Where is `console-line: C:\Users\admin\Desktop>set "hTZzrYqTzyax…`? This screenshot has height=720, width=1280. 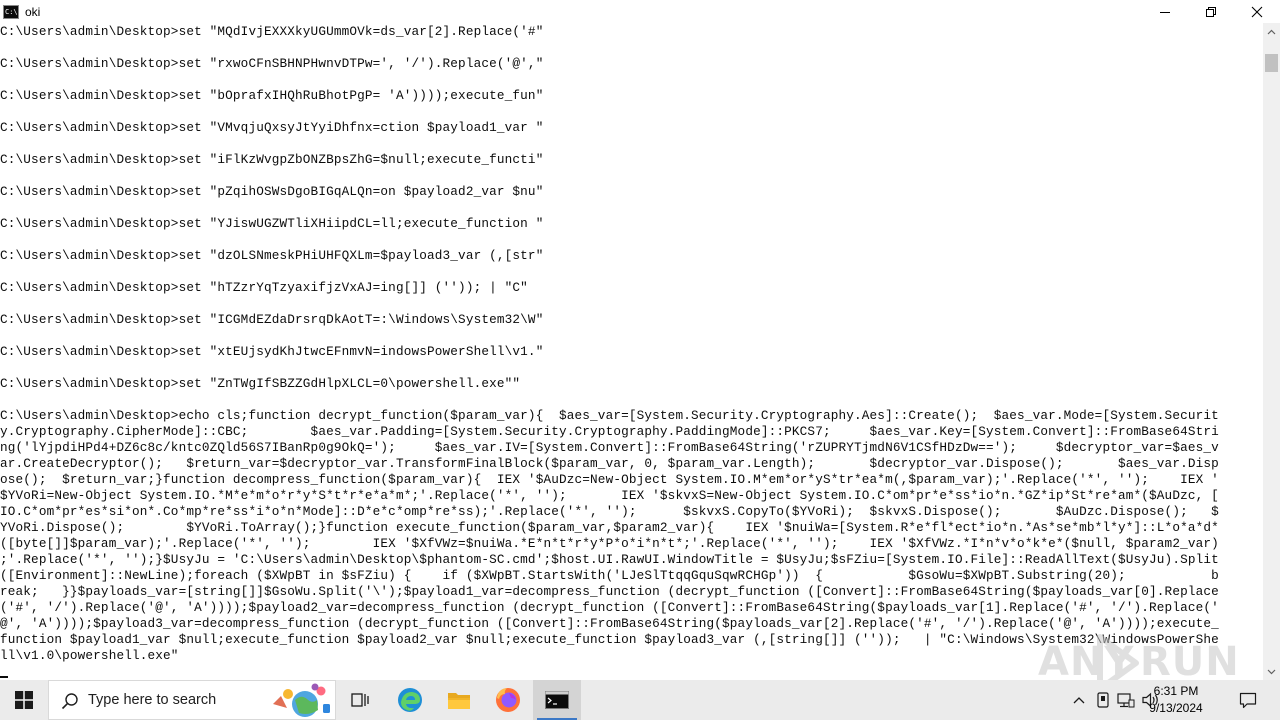 console-line: C:\Users\admin\Desktop>set "hTZzrYqTzyax… is located at coordinates (264, 287).